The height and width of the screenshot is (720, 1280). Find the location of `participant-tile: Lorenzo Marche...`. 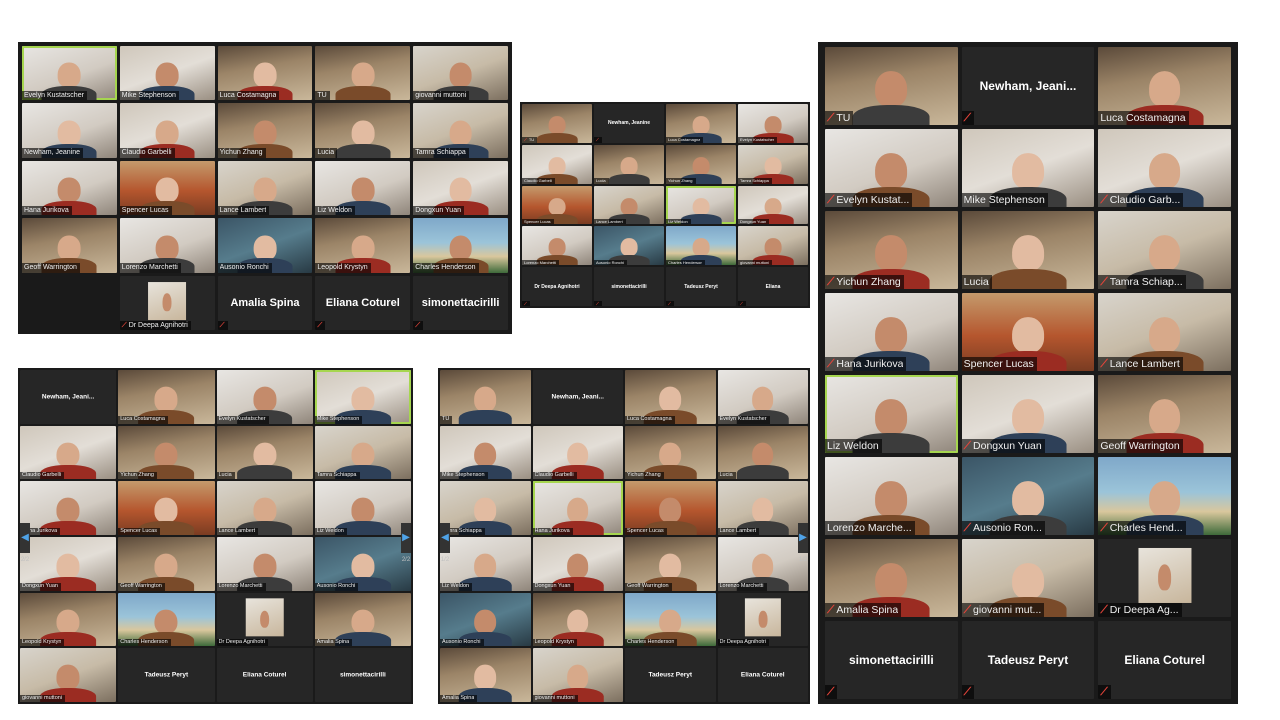

participant-tile: Lorenzo Marche... is located at coordinates (891, 496).